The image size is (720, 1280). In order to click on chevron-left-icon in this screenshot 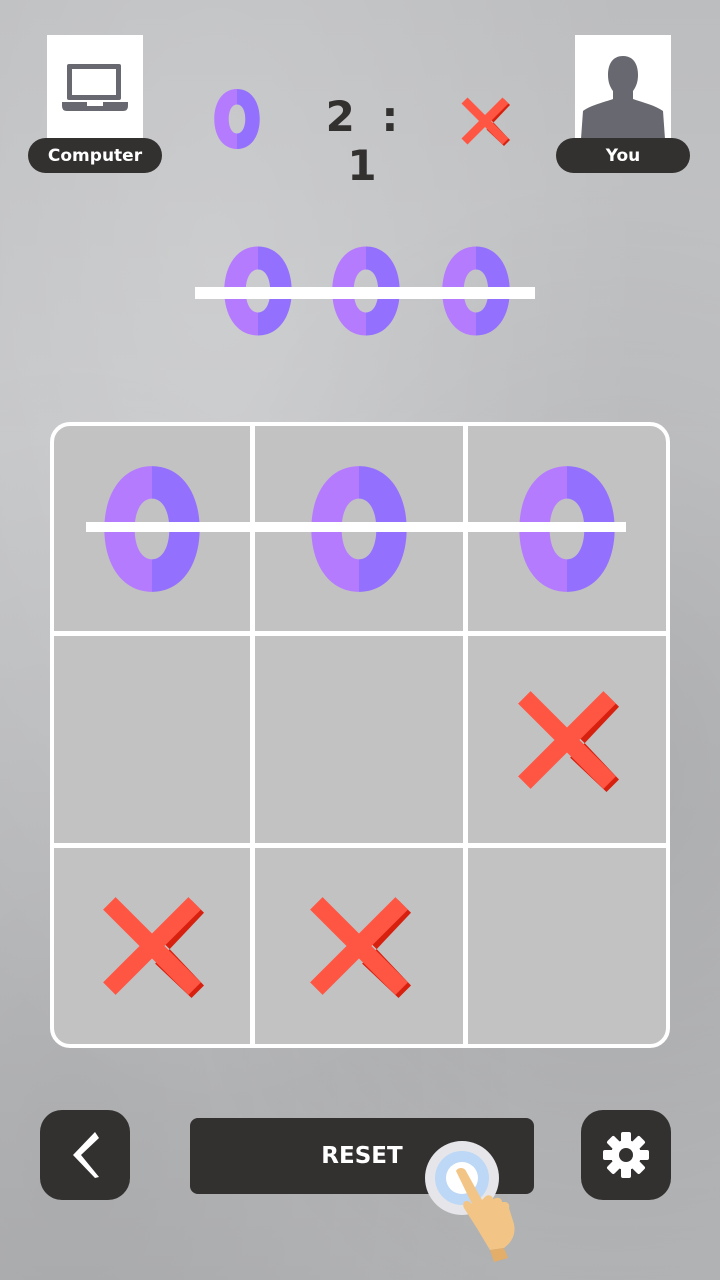, I will do `click(86, 1155)`.